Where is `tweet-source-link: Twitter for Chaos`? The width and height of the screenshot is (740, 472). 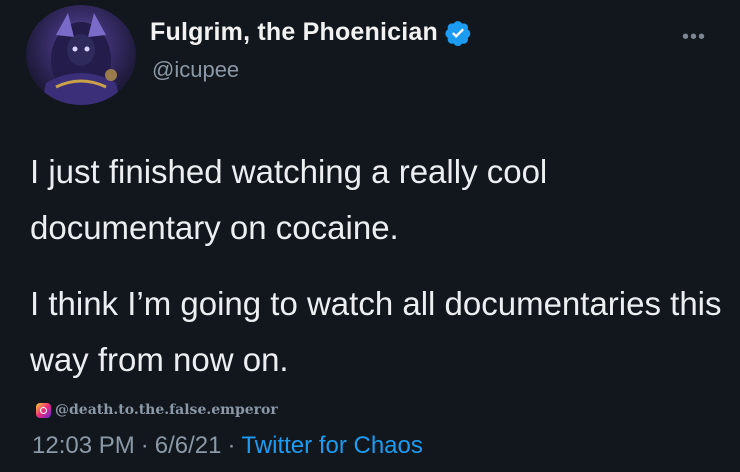
tweet-source-link: Twitter for Chaos is located at coordinates (331, 446).